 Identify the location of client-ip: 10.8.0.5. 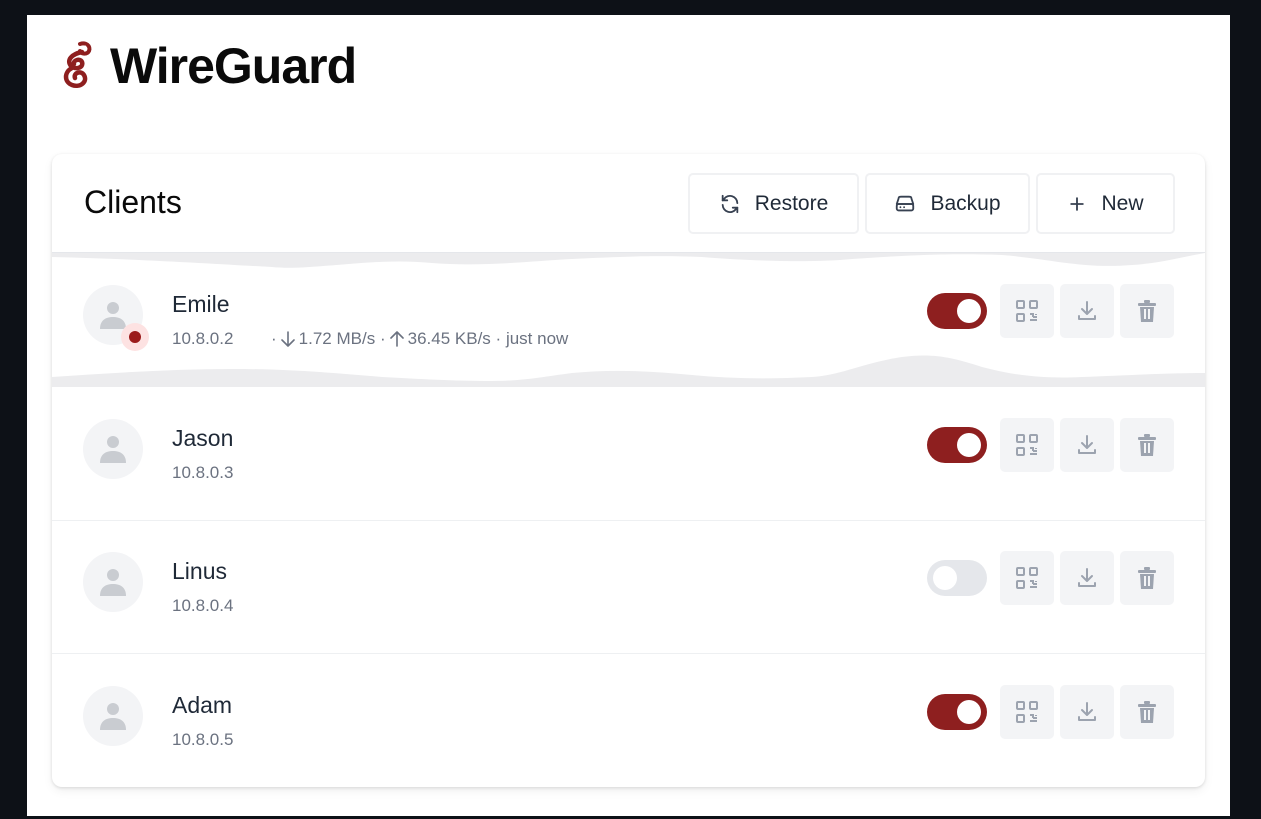
(203, 739).